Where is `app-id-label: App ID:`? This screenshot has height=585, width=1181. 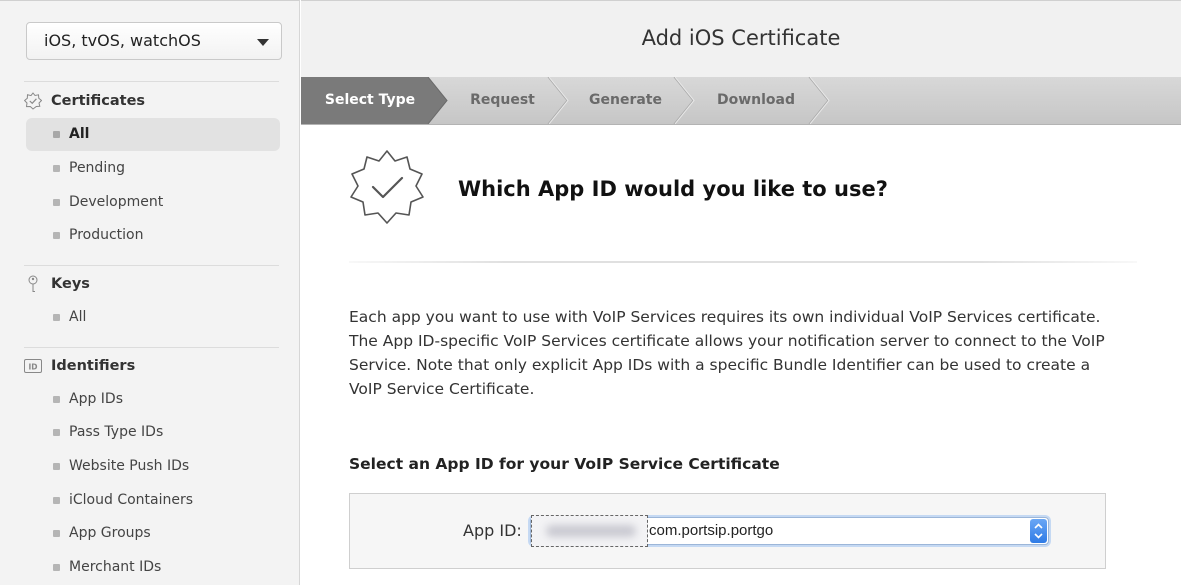 app-id-label: App ID: is located at coordinates (492, 530).